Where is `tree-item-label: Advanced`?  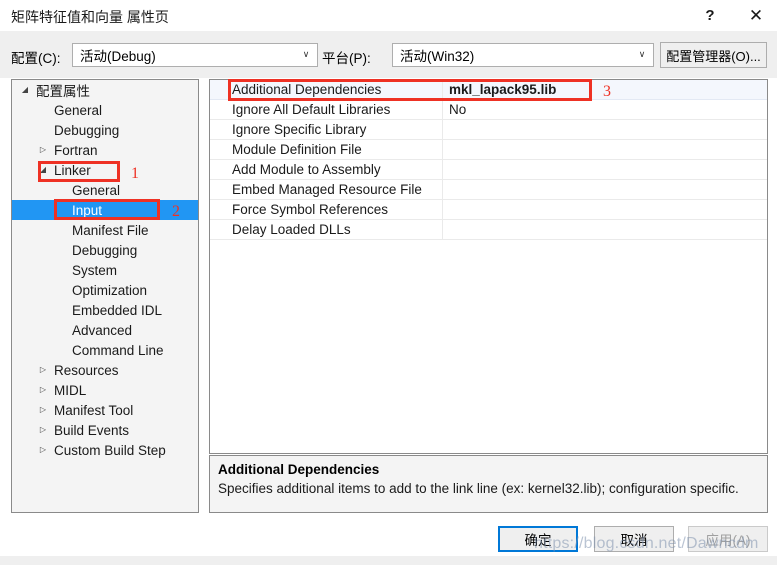
tree-item-label: Advanced is located at coordinates (102, 330).